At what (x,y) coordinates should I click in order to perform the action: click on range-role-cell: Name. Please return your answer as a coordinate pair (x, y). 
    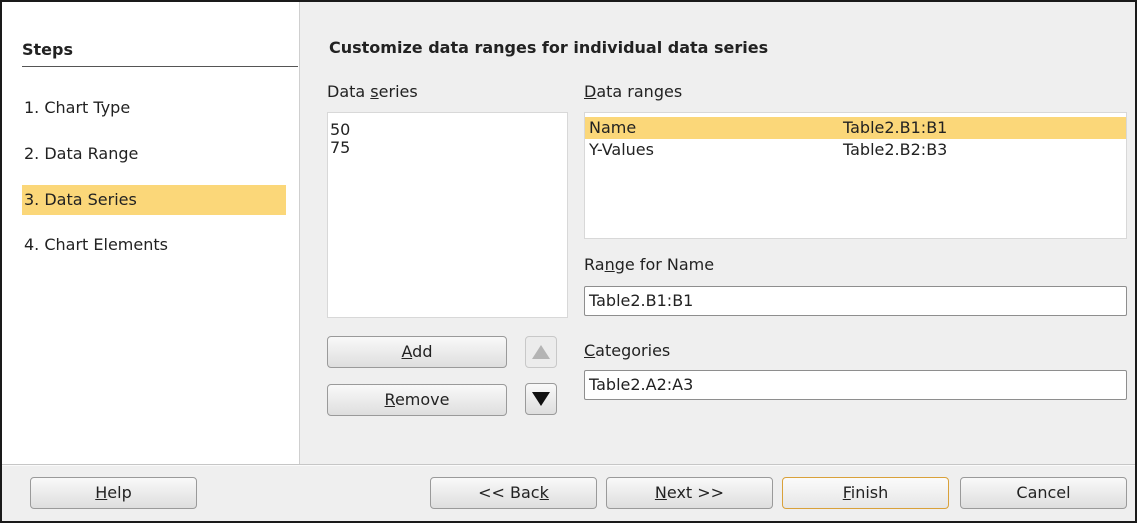
    Looking at the image, I should click on (613, 127).